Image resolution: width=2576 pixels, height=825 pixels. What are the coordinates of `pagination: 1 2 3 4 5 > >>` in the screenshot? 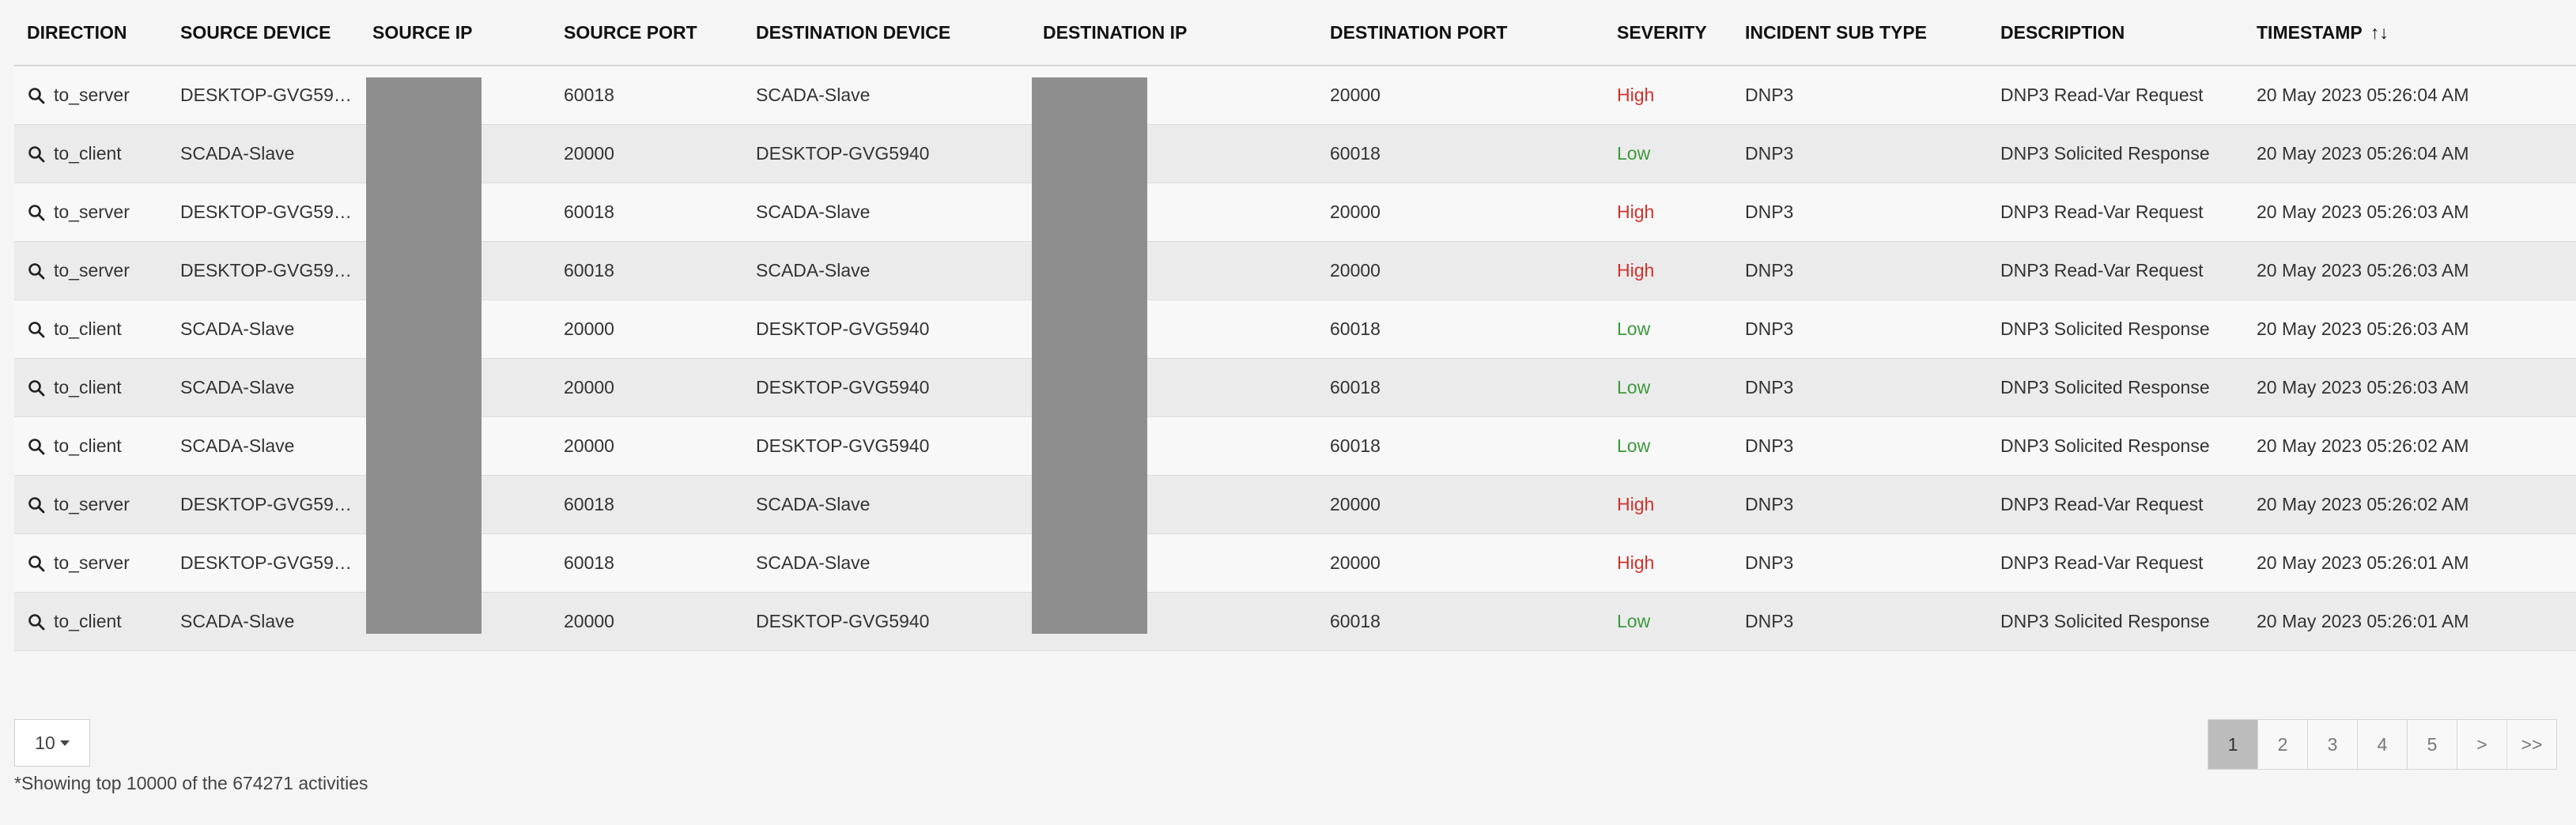 It's located at (2382, 744).